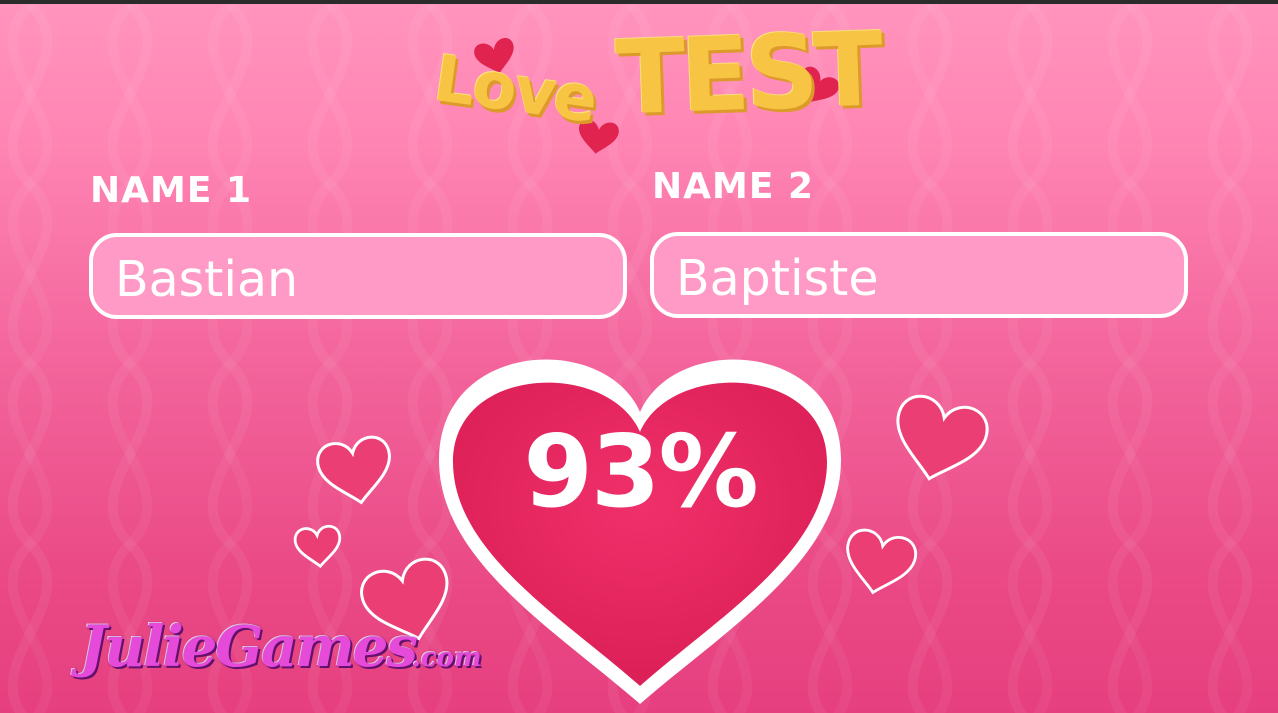  What do you see at coordinates (919, 275) in the screenshot?
I see `name2-input: Baptiste` at bounding box center [919, 275].